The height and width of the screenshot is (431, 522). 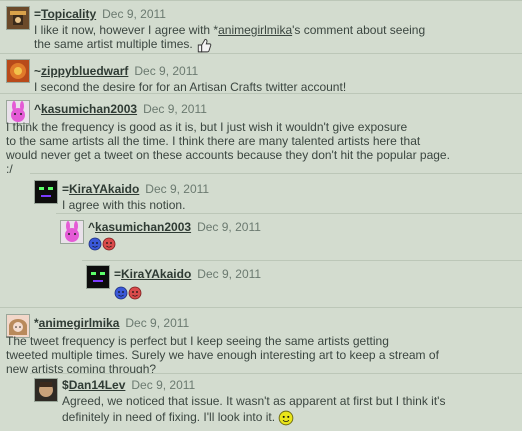 I want to click on yellow-smile-emoticon-icon, so click(x=286, y=418).